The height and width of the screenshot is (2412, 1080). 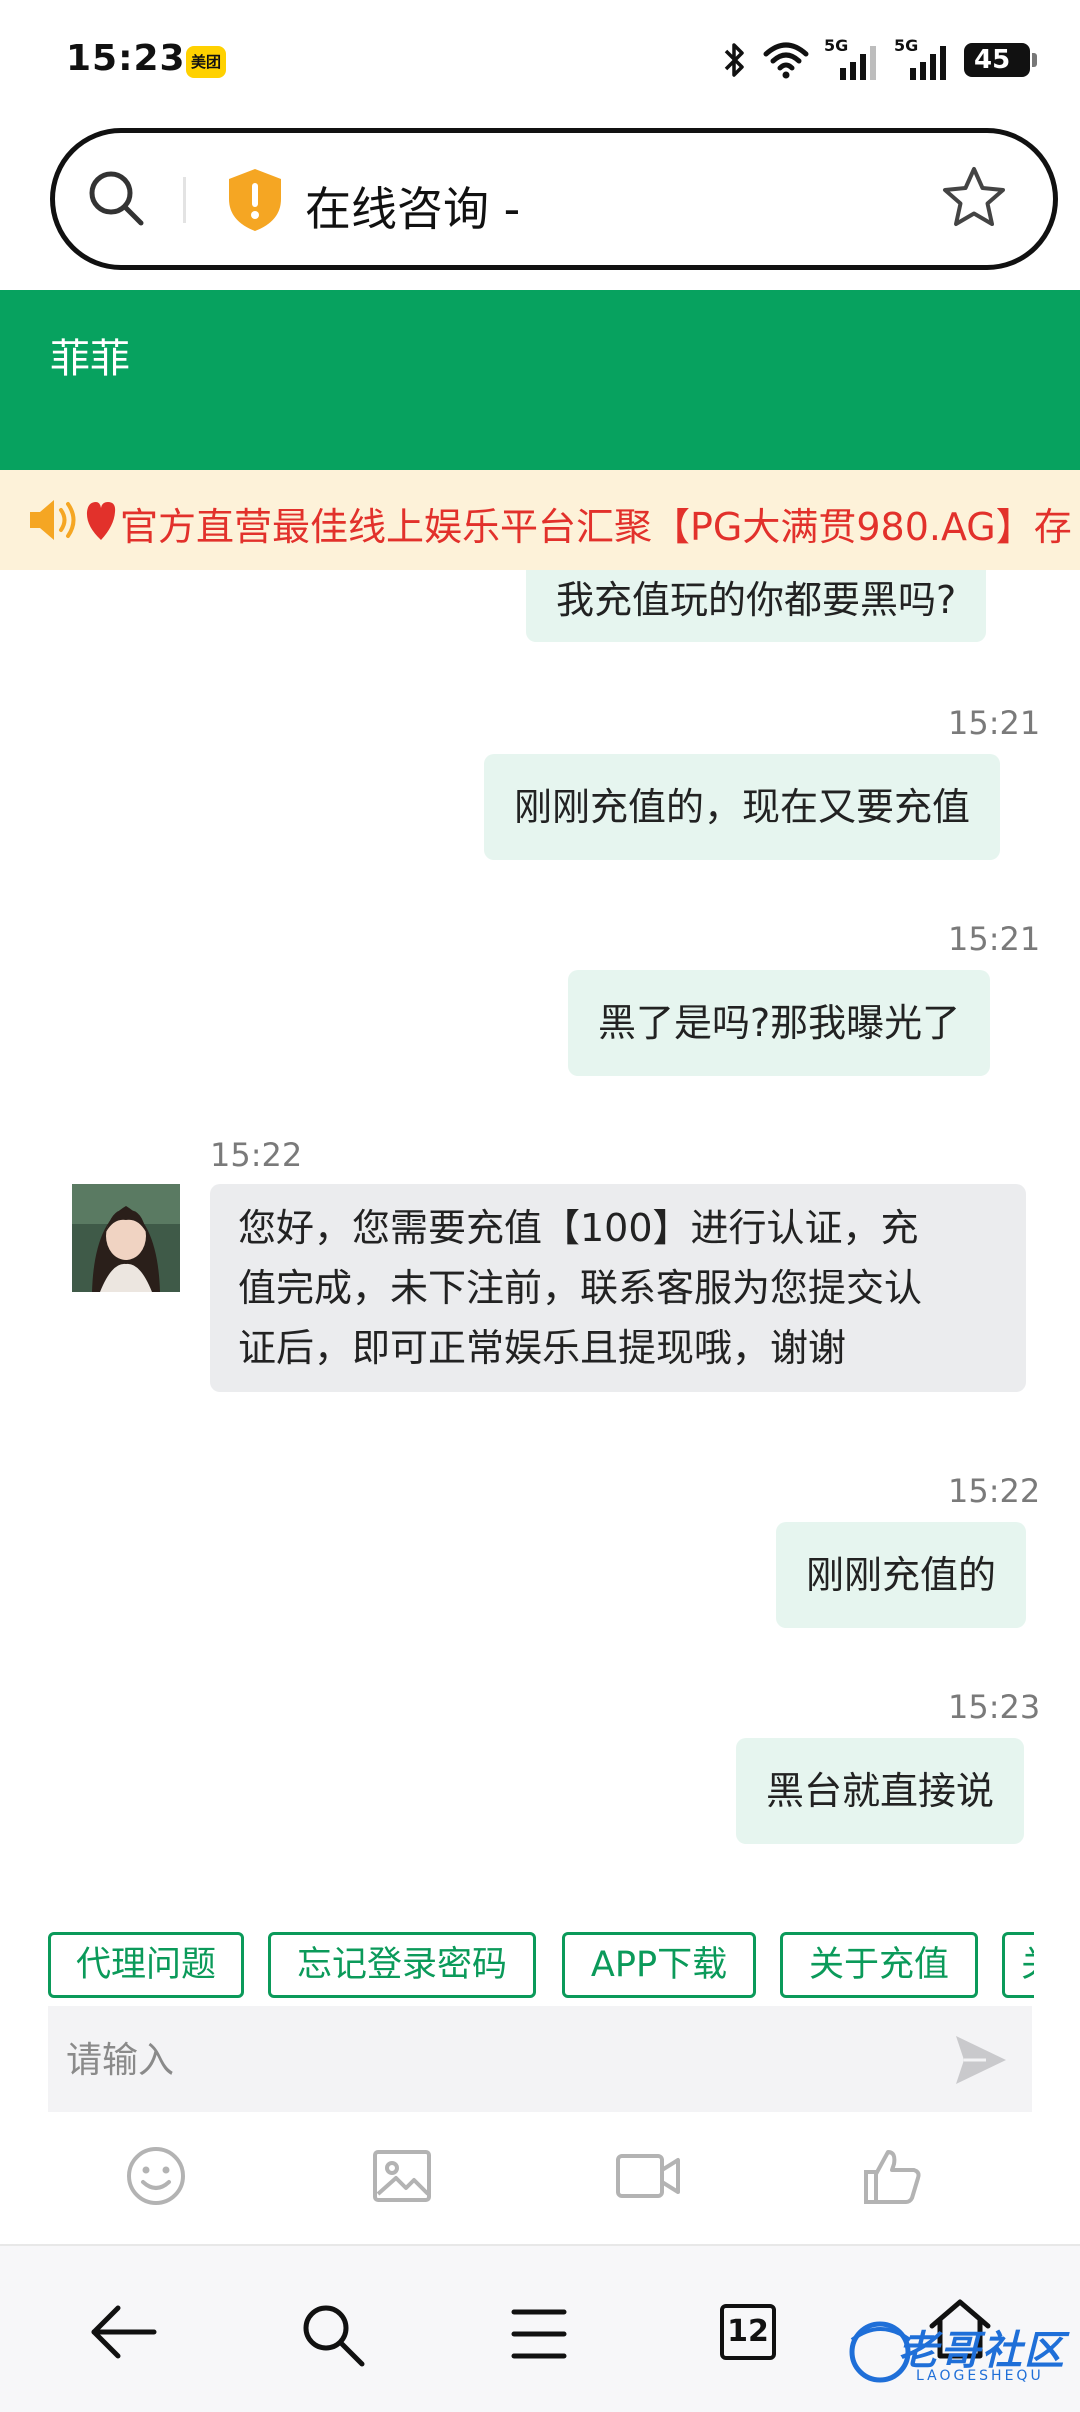 I want to click on status-time: 15:23, so click(x=126, y=58).